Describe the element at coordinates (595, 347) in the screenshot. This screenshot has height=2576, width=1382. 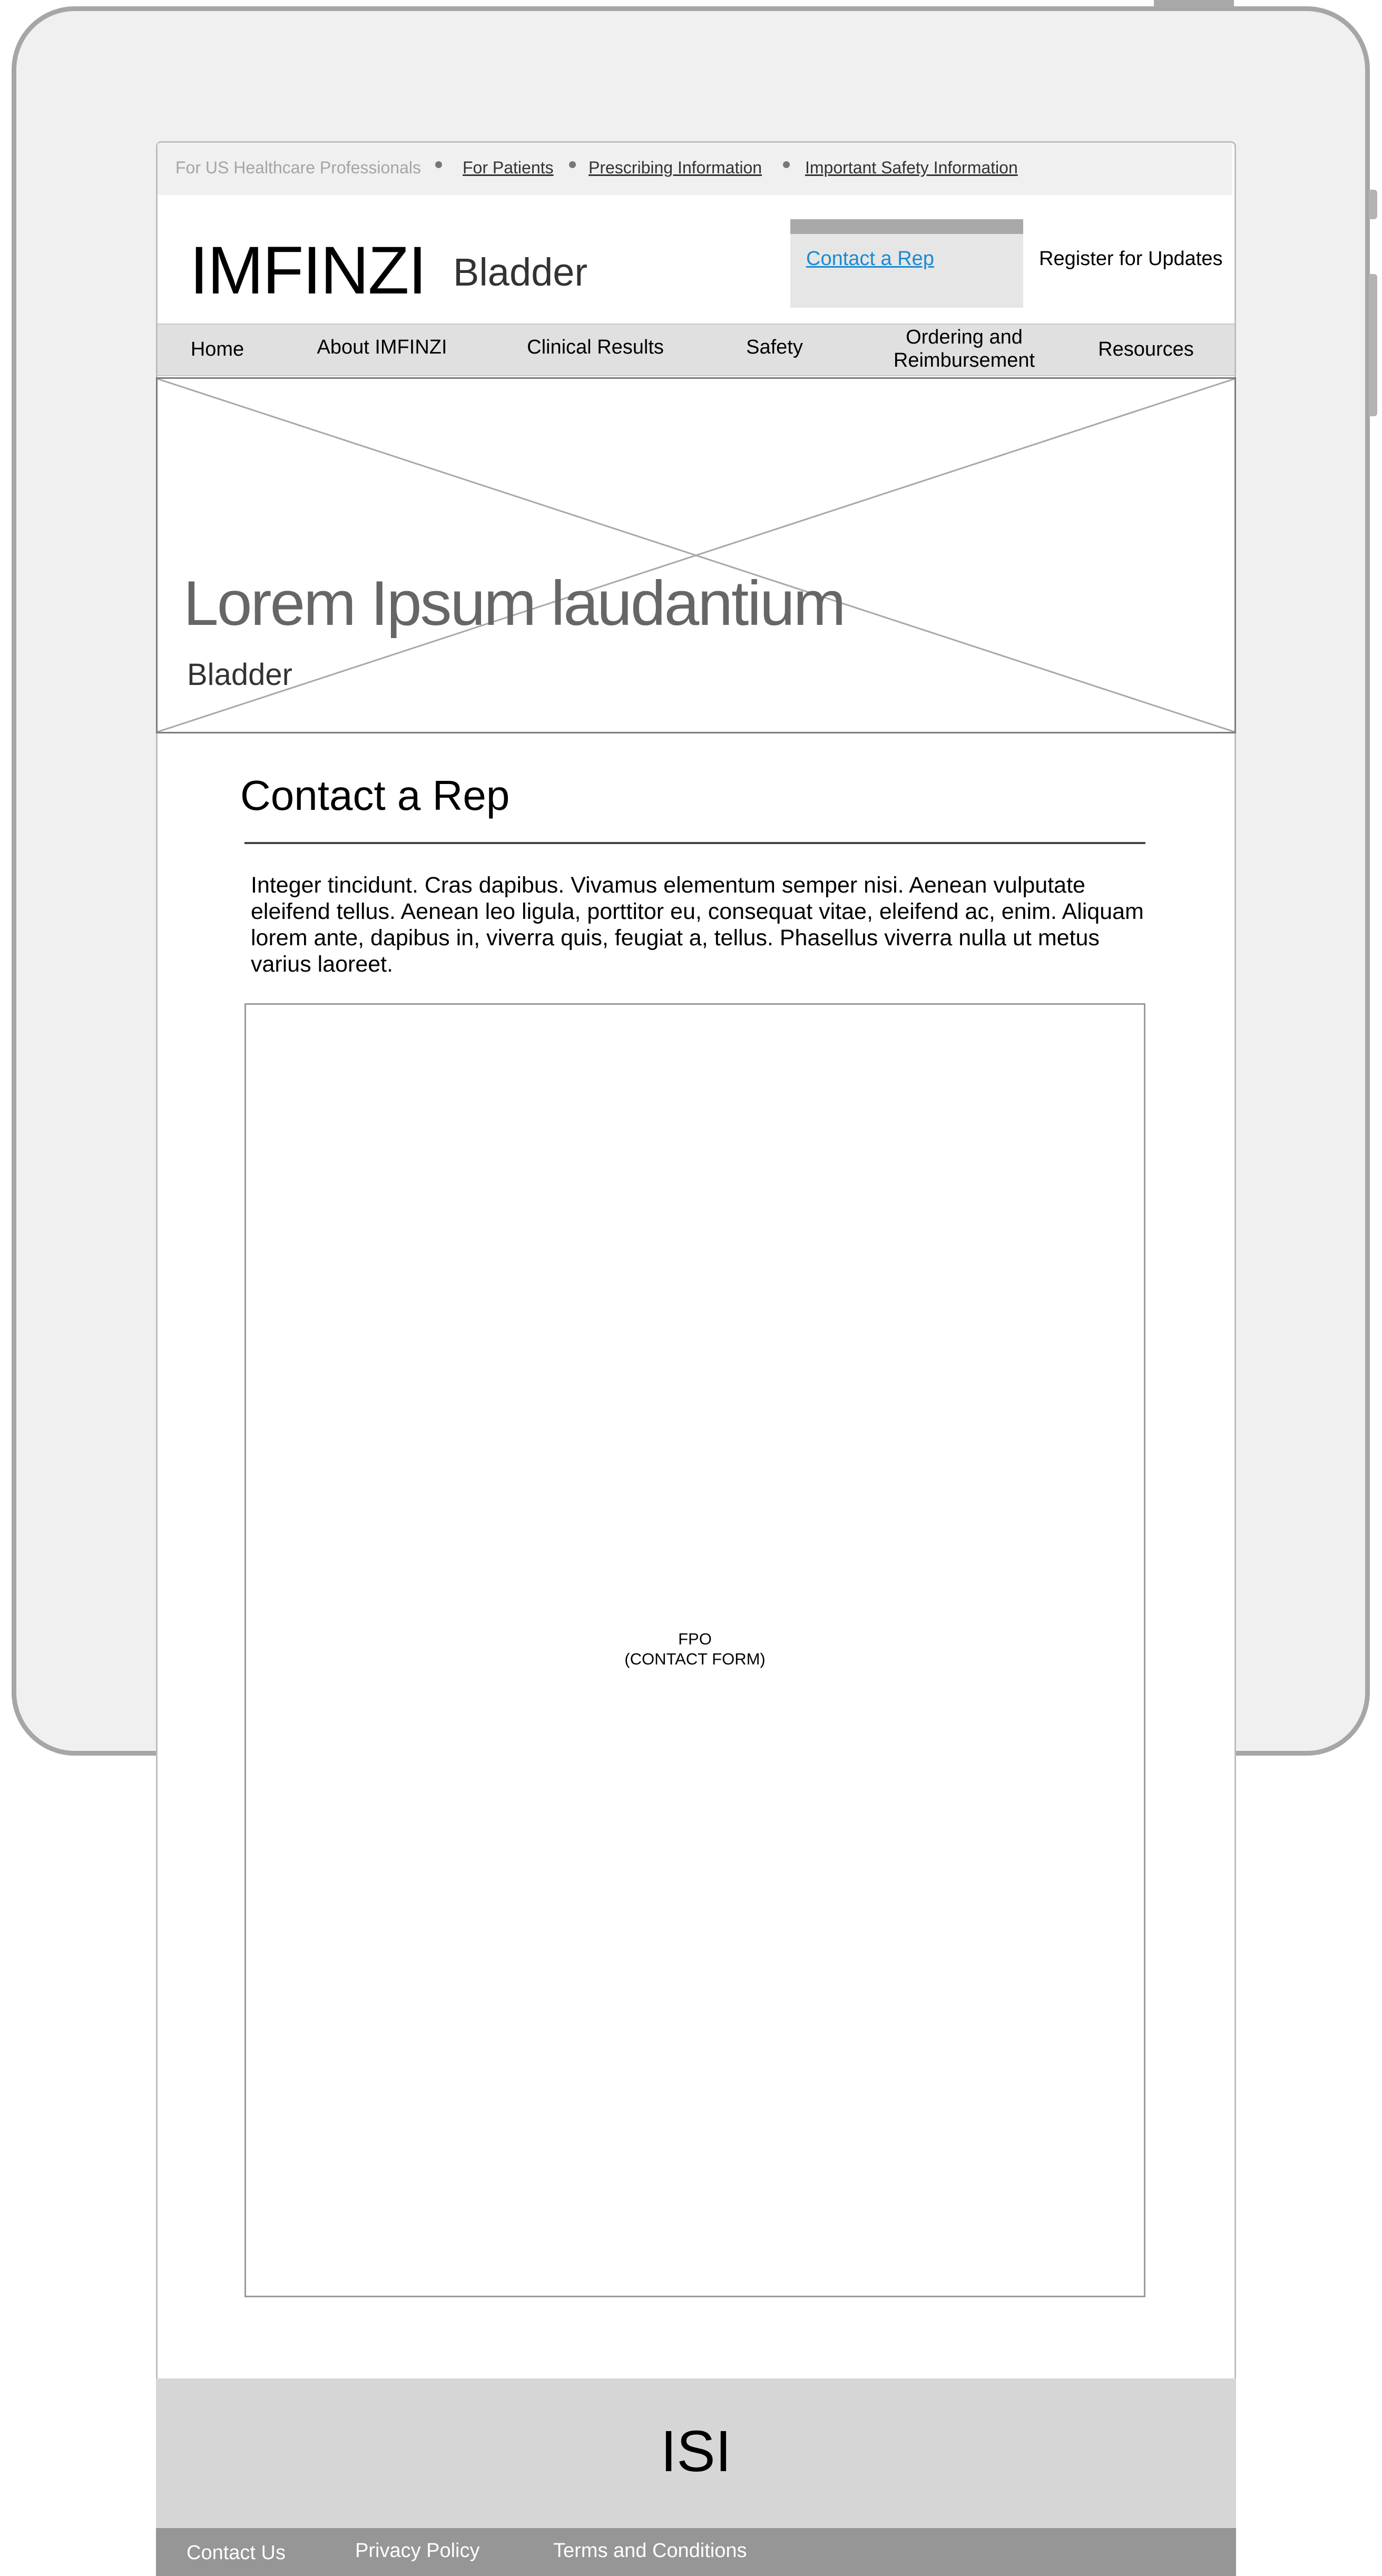
I see `nav-item-clinical-results: Clinical Results` at that location.